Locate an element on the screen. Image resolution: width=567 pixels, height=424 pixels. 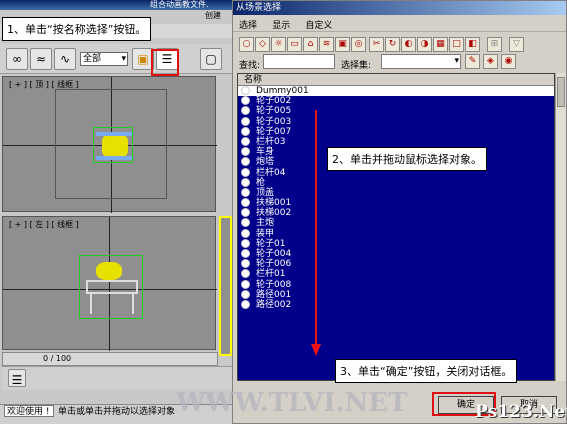
list-item: 枪 is located at coordinates (396, 182).